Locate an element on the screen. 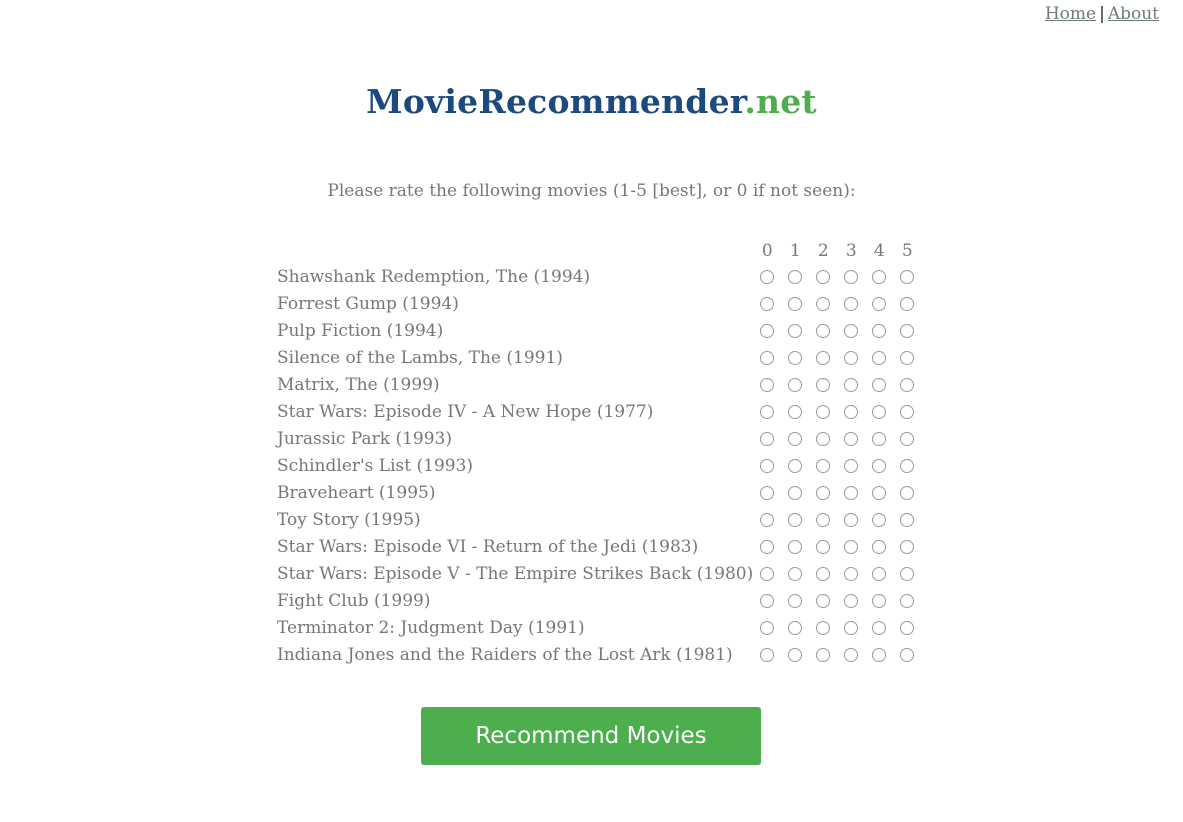 The height and width of the screenshot is (822, 1183). movie-row: Terminator 2: Judgment Day (1991) is located at coordinates (598, 627).